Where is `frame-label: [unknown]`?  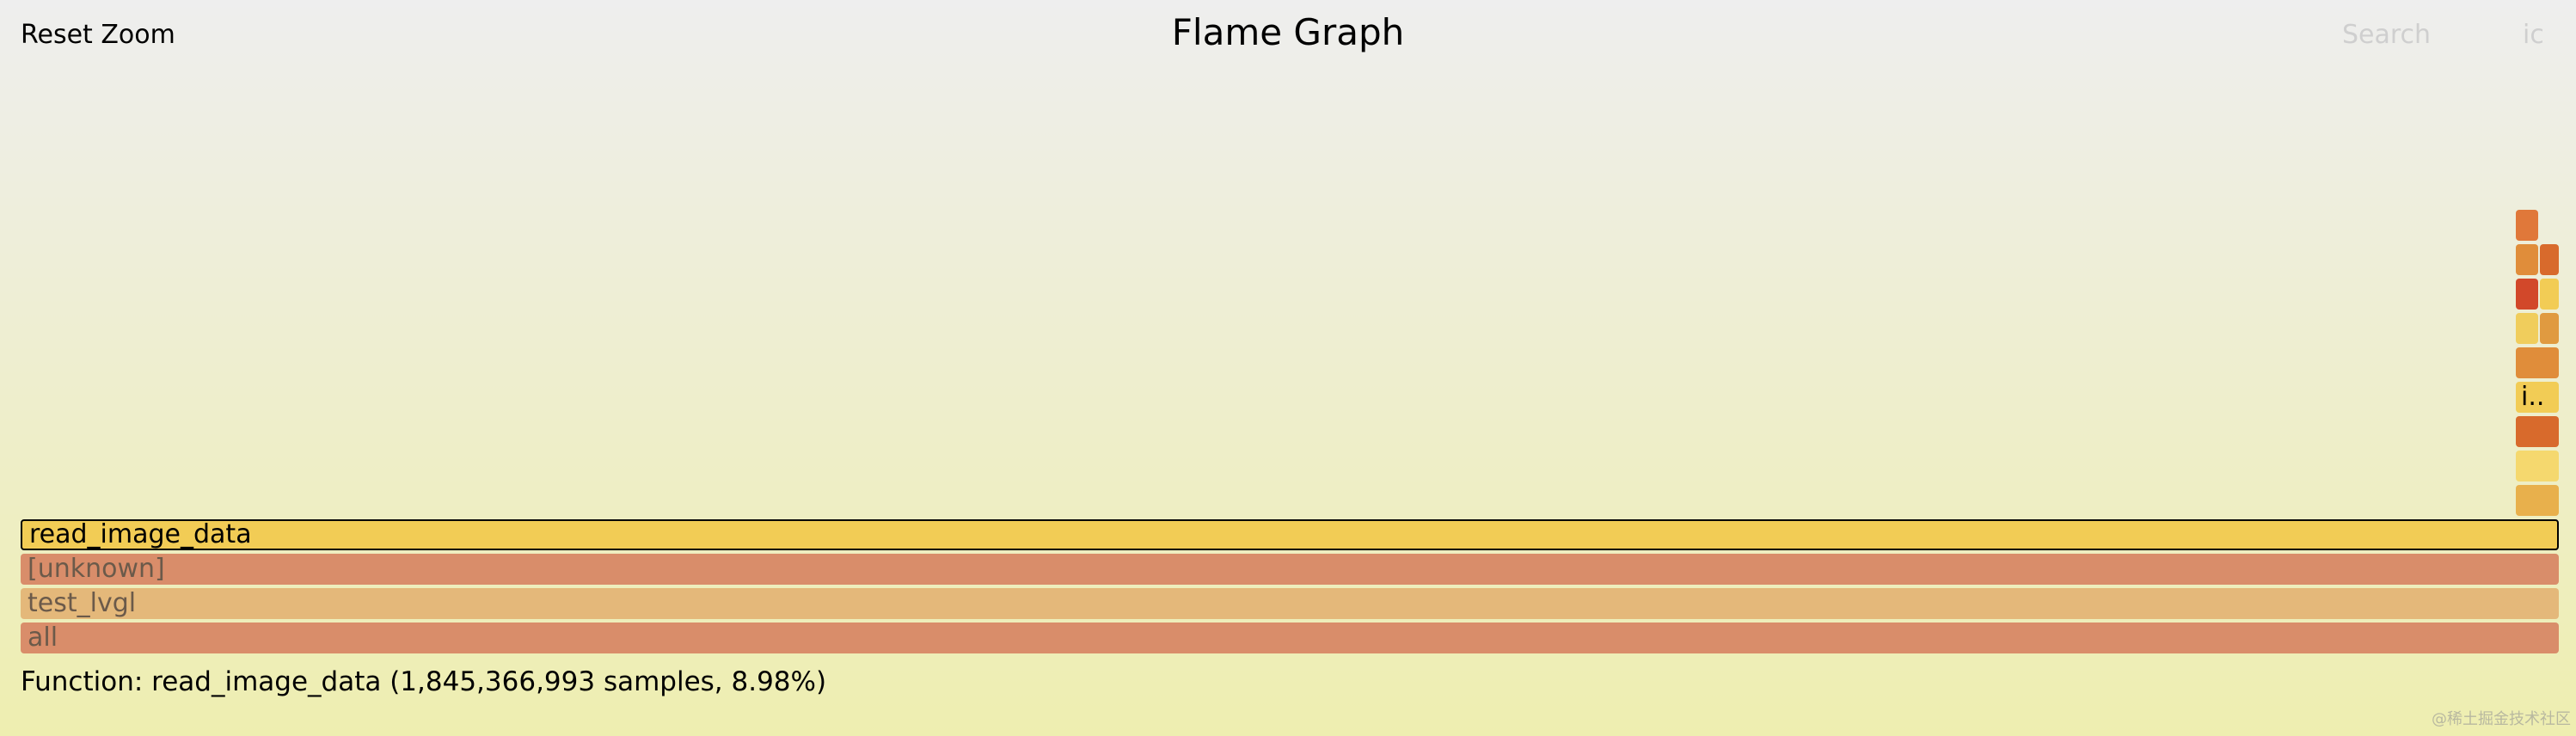 frame-label: [unknown] is located at coordinates (96, 569).